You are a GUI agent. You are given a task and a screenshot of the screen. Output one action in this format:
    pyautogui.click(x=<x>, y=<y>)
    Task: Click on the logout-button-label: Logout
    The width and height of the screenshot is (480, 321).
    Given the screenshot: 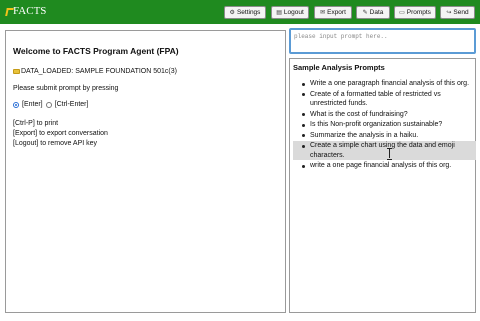 What is the action you would take?
    pyautogui.click(x=293, y=12)
    